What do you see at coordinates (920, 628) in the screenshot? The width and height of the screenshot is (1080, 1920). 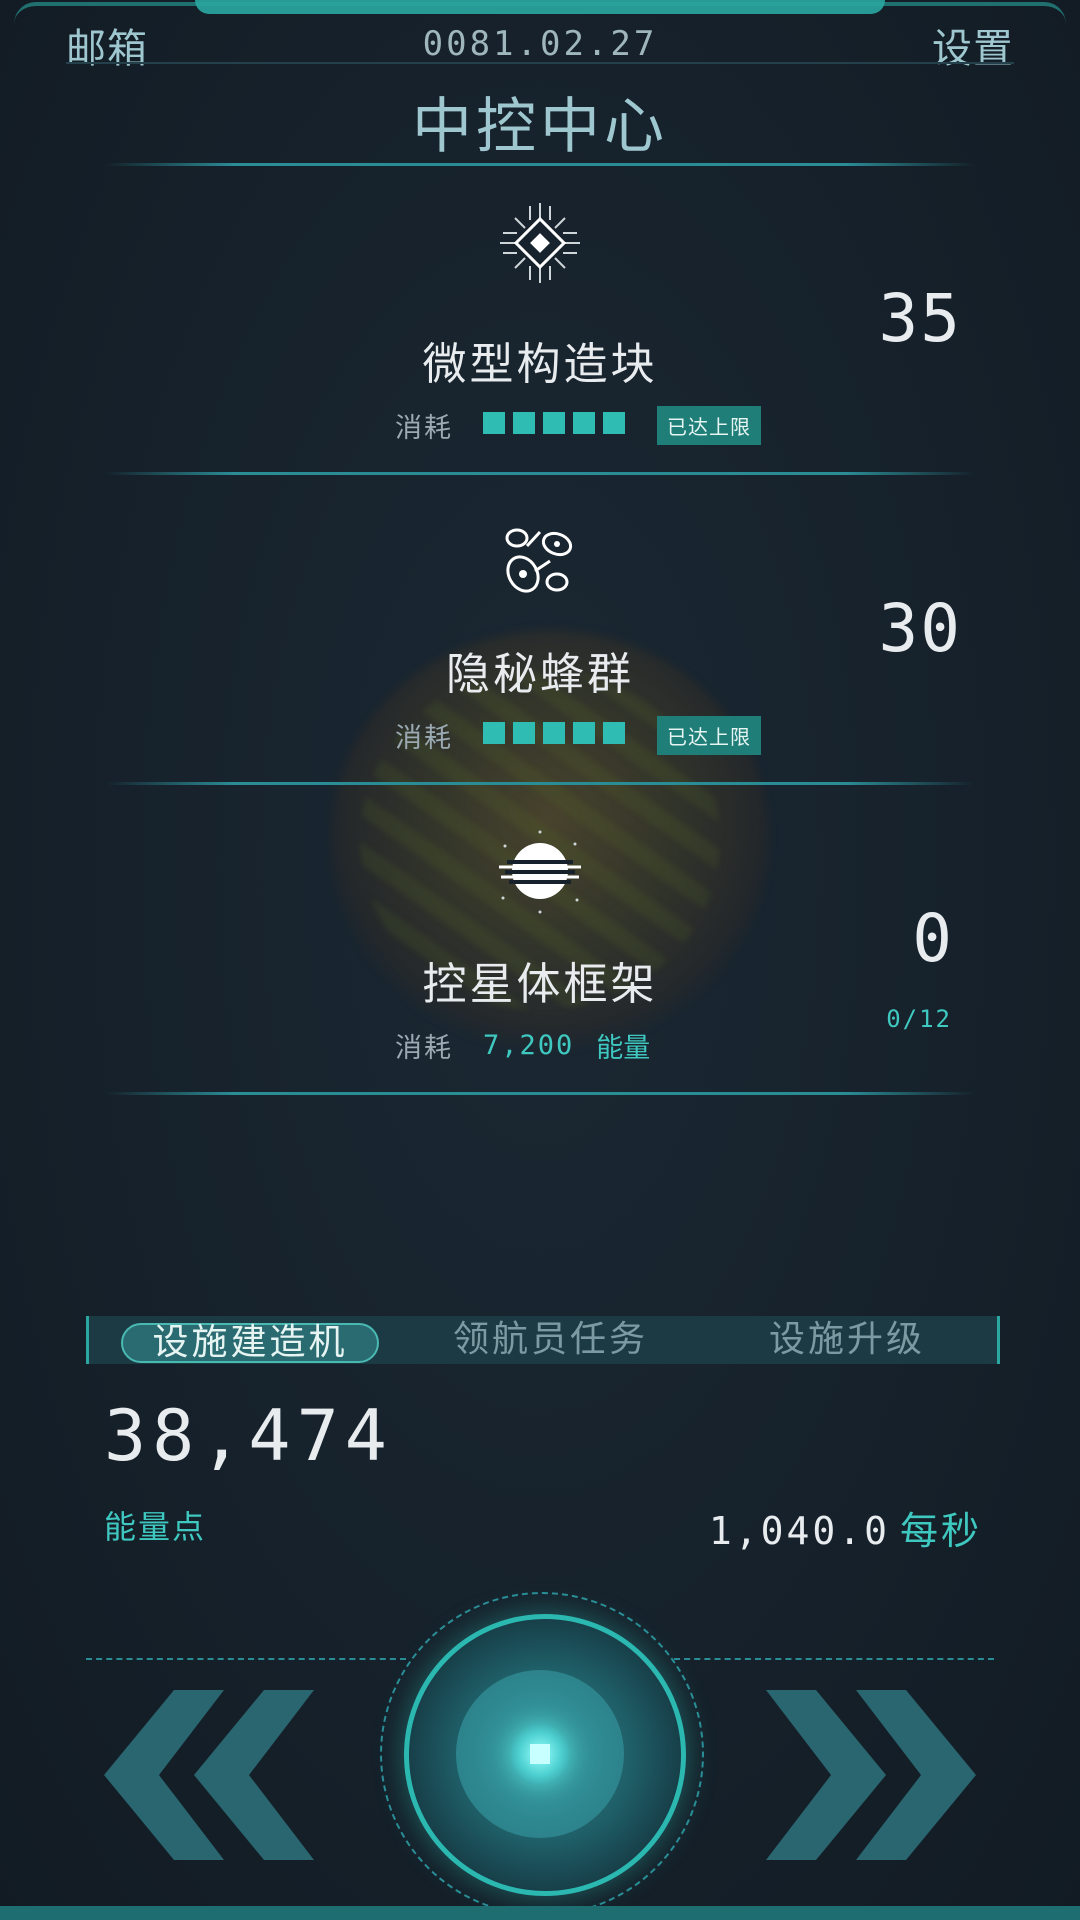 I see `item-count: 30` at bounding box center [920, 628].